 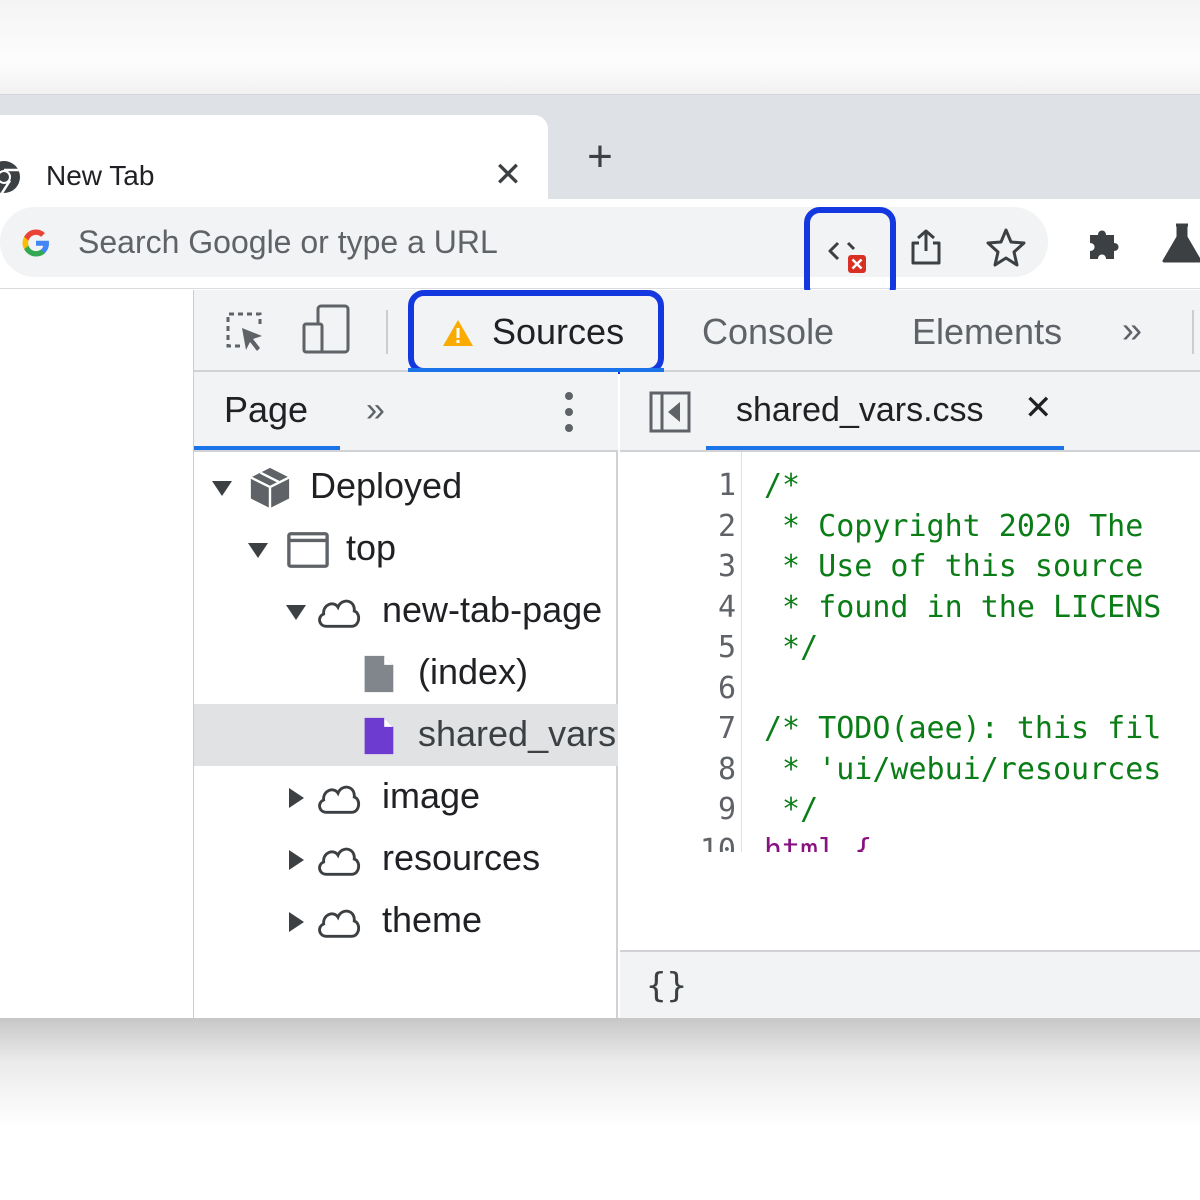 What do you see at coordinates (406, 549) in the screenshot?
I see `tree-item: top` at bounding box center [406, 549].